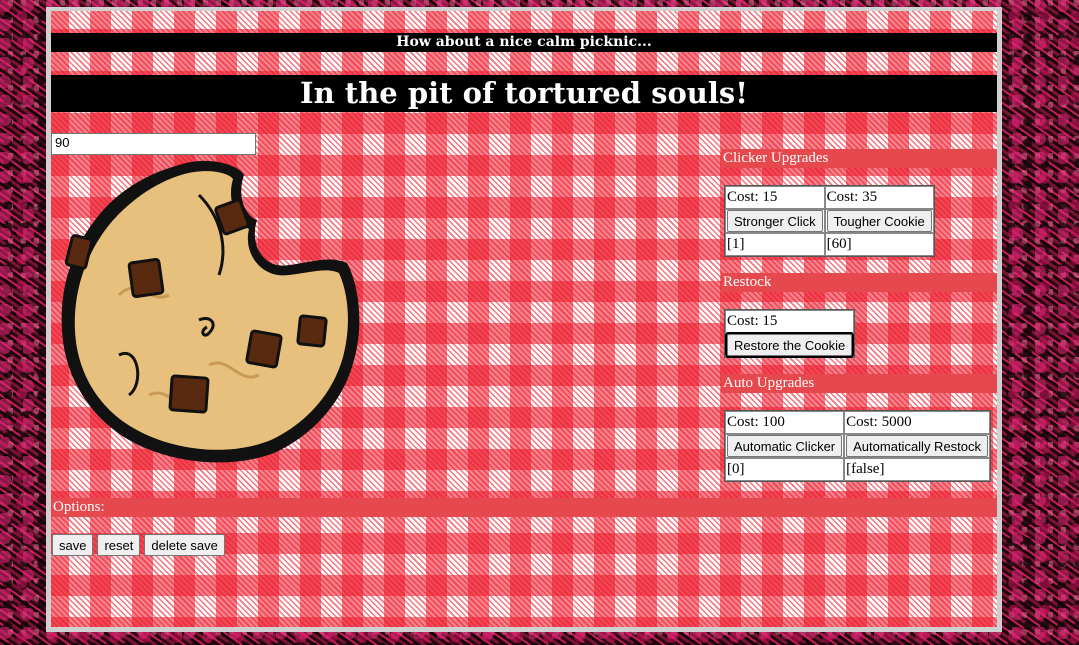 This screenshot has width=1079, height=645. I want to click on restock-cost: Cost: 15, so click(790, 321).